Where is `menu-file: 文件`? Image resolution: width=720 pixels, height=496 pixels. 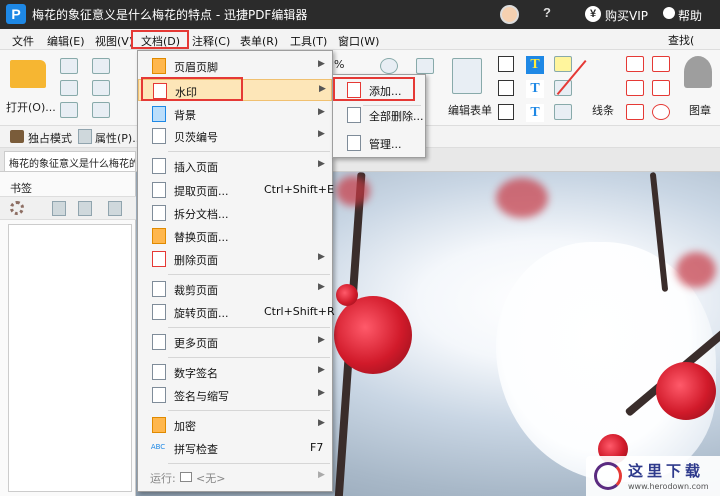 menu-file: 文件 is located at coordinates (23, 41).